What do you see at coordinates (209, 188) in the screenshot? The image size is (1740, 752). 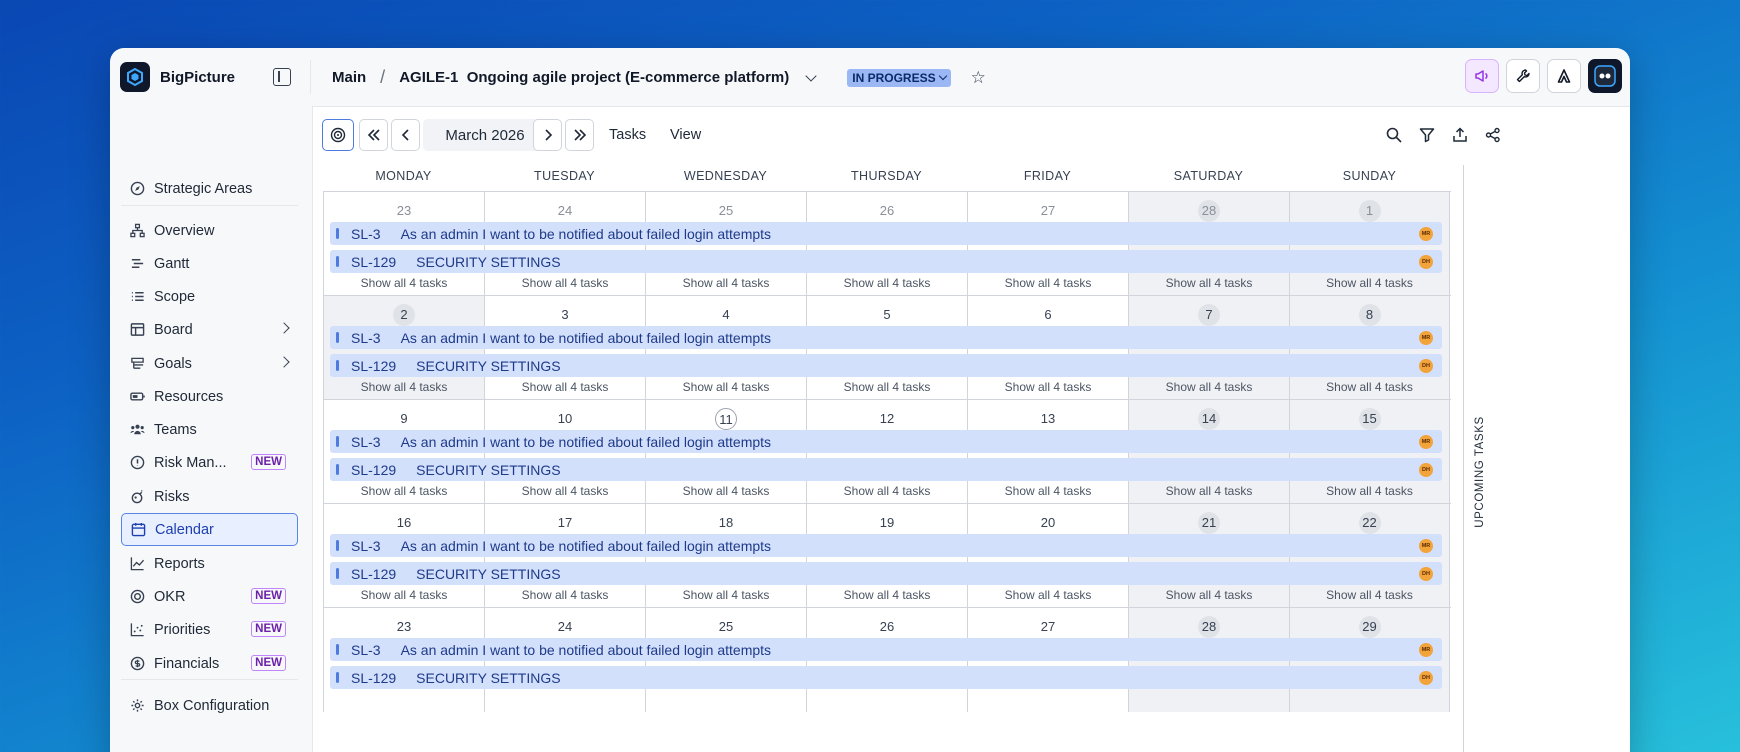 I see `sidebar-item-strategic-areas: Strategic Areas` at bounding box center [209, 188].